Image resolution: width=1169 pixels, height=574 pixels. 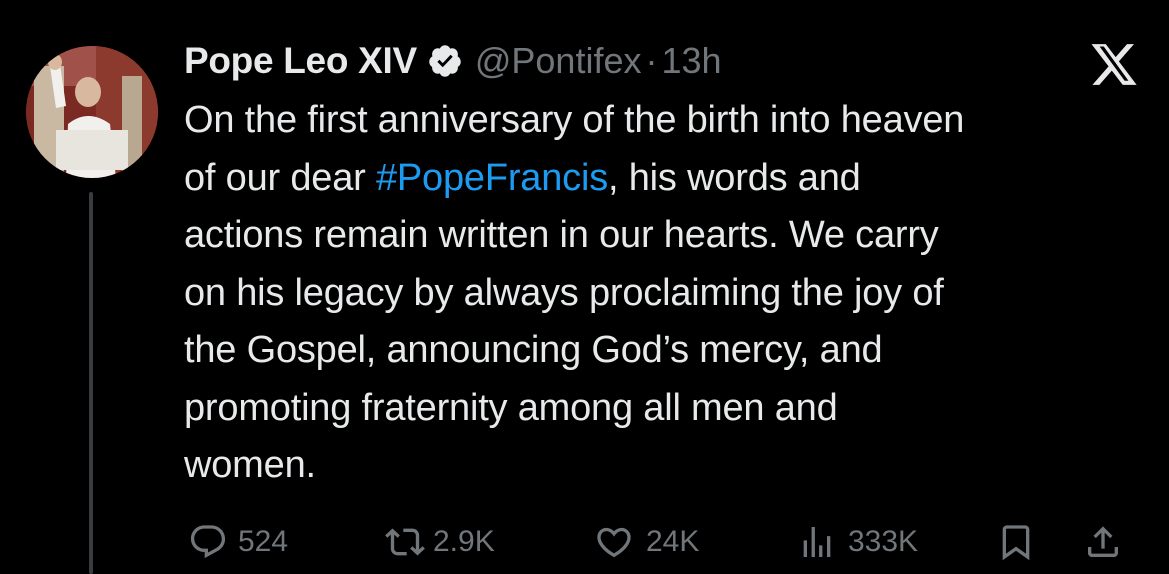 What do you see at coordinates (511, 407) in the screenshot?
I see `tweet-text-segment: promoting fraternity among all men and` at bounding box center [511, 407].